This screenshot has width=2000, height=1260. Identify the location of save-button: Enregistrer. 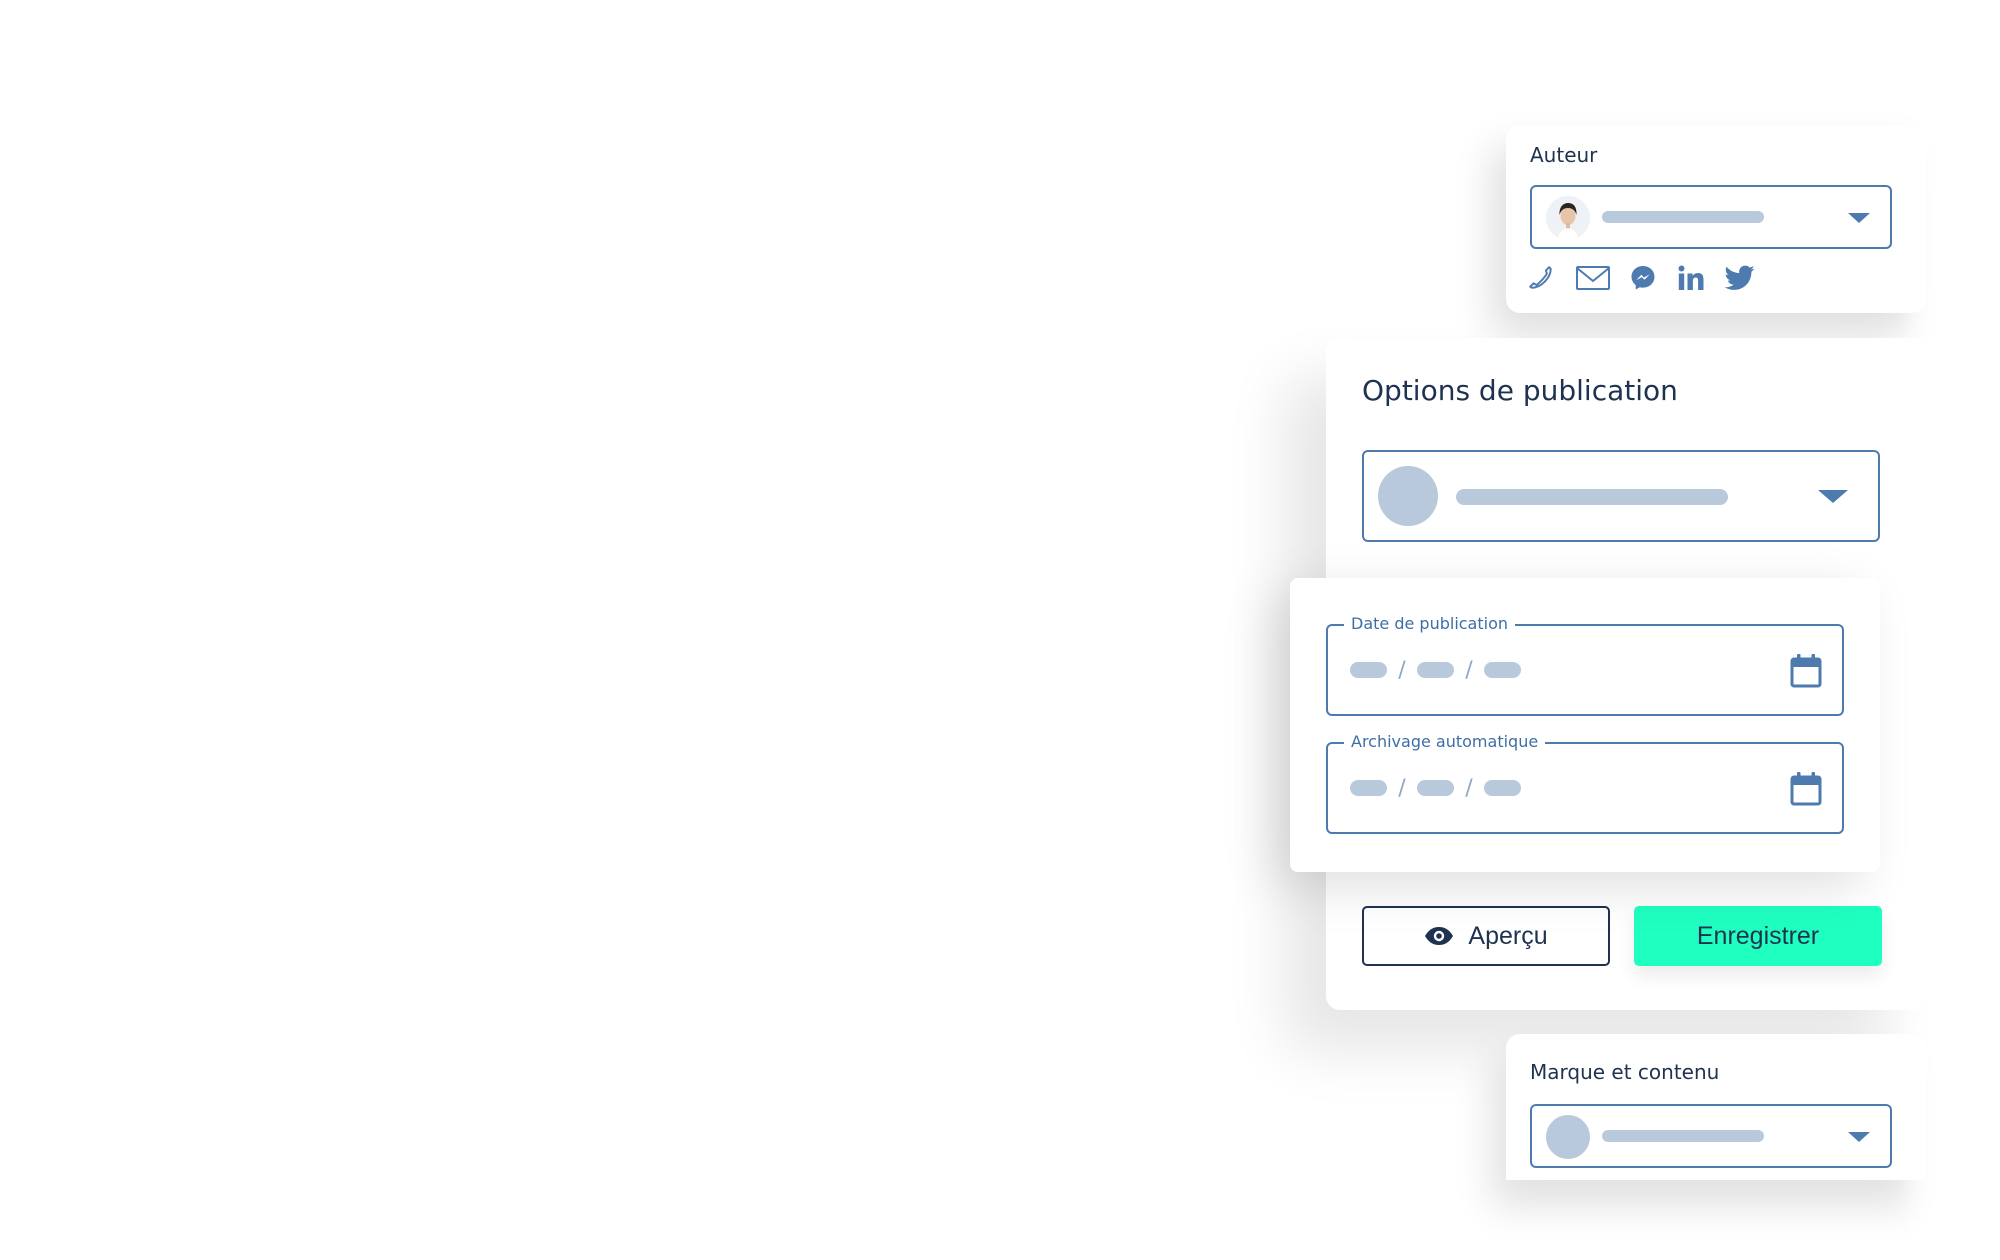
(1758, 936).